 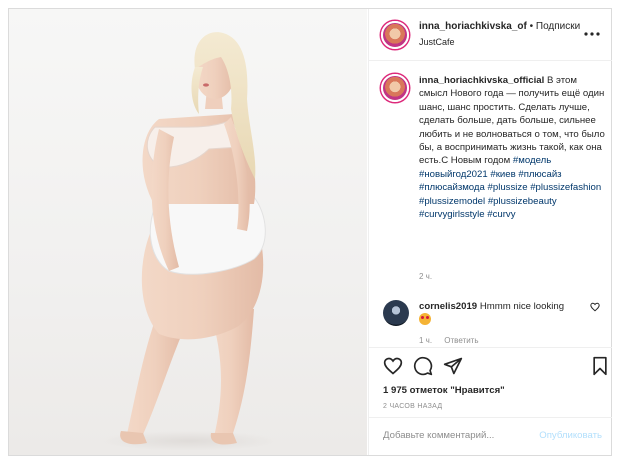 What do you see at coordinates (522, 201) in the screenshot?
I see `hashtag: #plussizebeauty` at bounding box center [522, 201].